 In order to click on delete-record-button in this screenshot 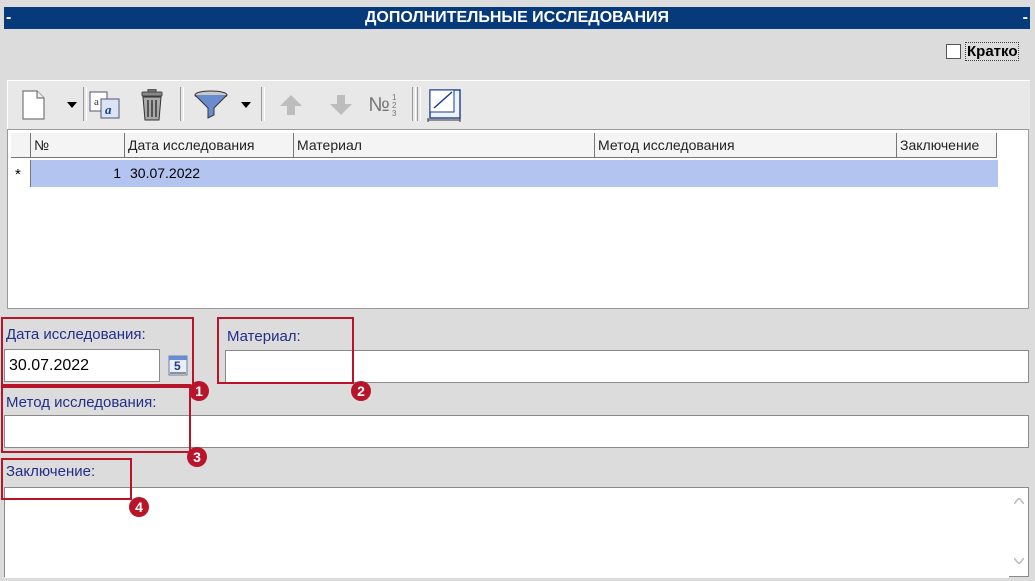, I will do `click(152, 105)`.